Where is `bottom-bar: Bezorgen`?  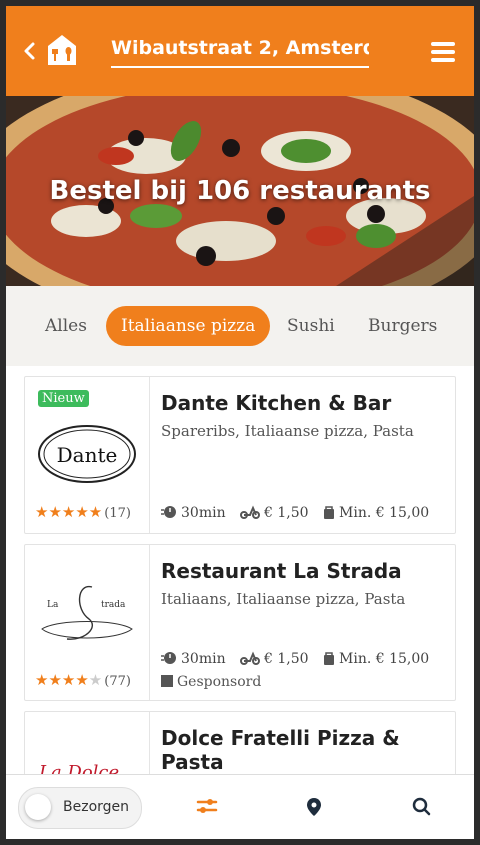
bottom-bar: Bezorgen is located at coordinates (240, 806).